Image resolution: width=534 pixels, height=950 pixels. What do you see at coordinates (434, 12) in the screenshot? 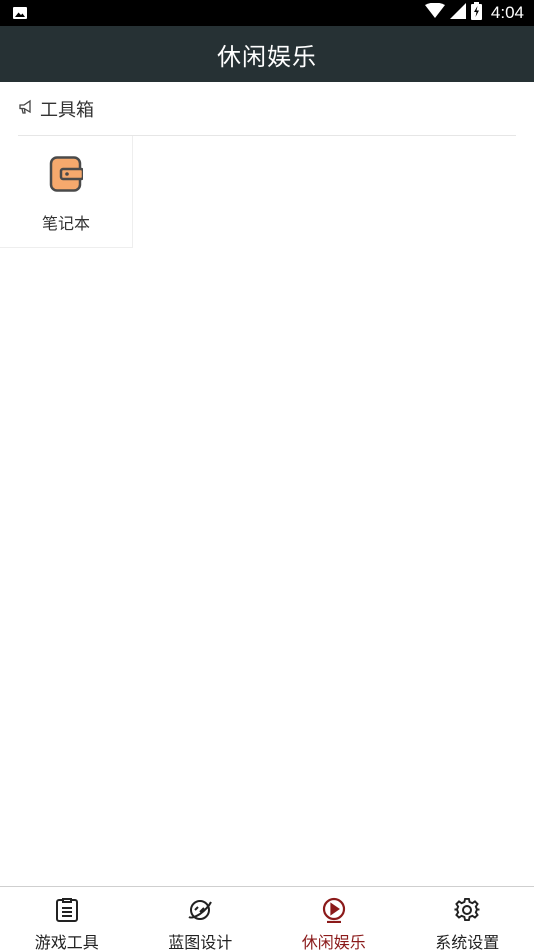
I see `wifi-icon` at bounding box center [434, 12].